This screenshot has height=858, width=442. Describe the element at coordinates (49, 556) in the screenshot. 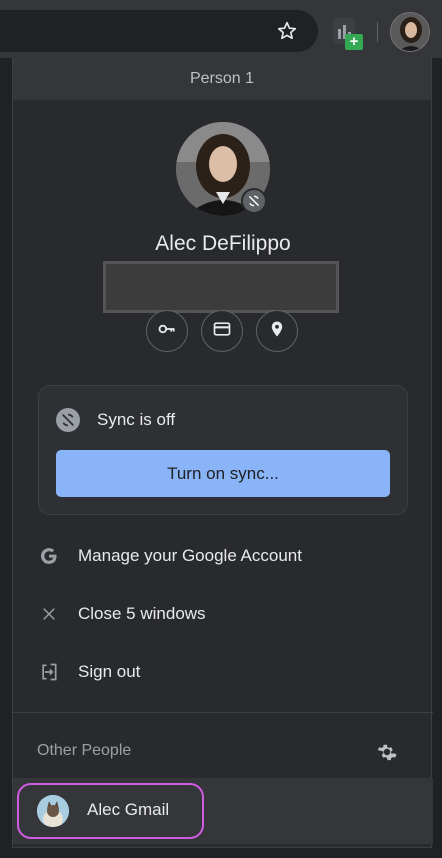

I see `google-g-icon` at that location.